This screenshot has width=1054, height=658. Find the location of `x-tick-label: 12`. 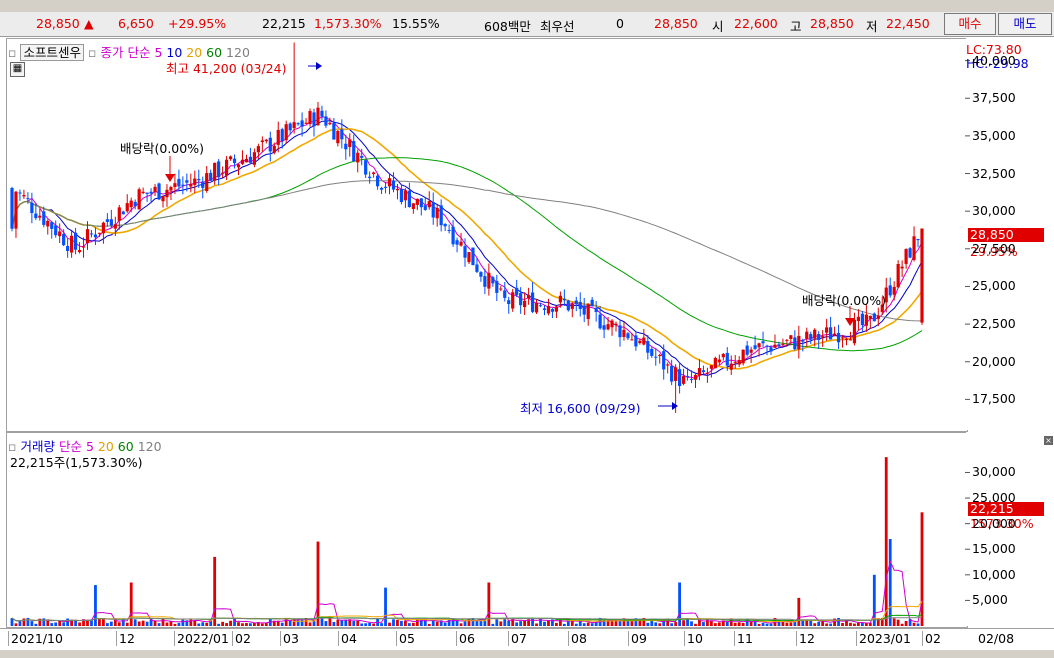

x-tick-label: 12 is located at coordinates (805, 638).